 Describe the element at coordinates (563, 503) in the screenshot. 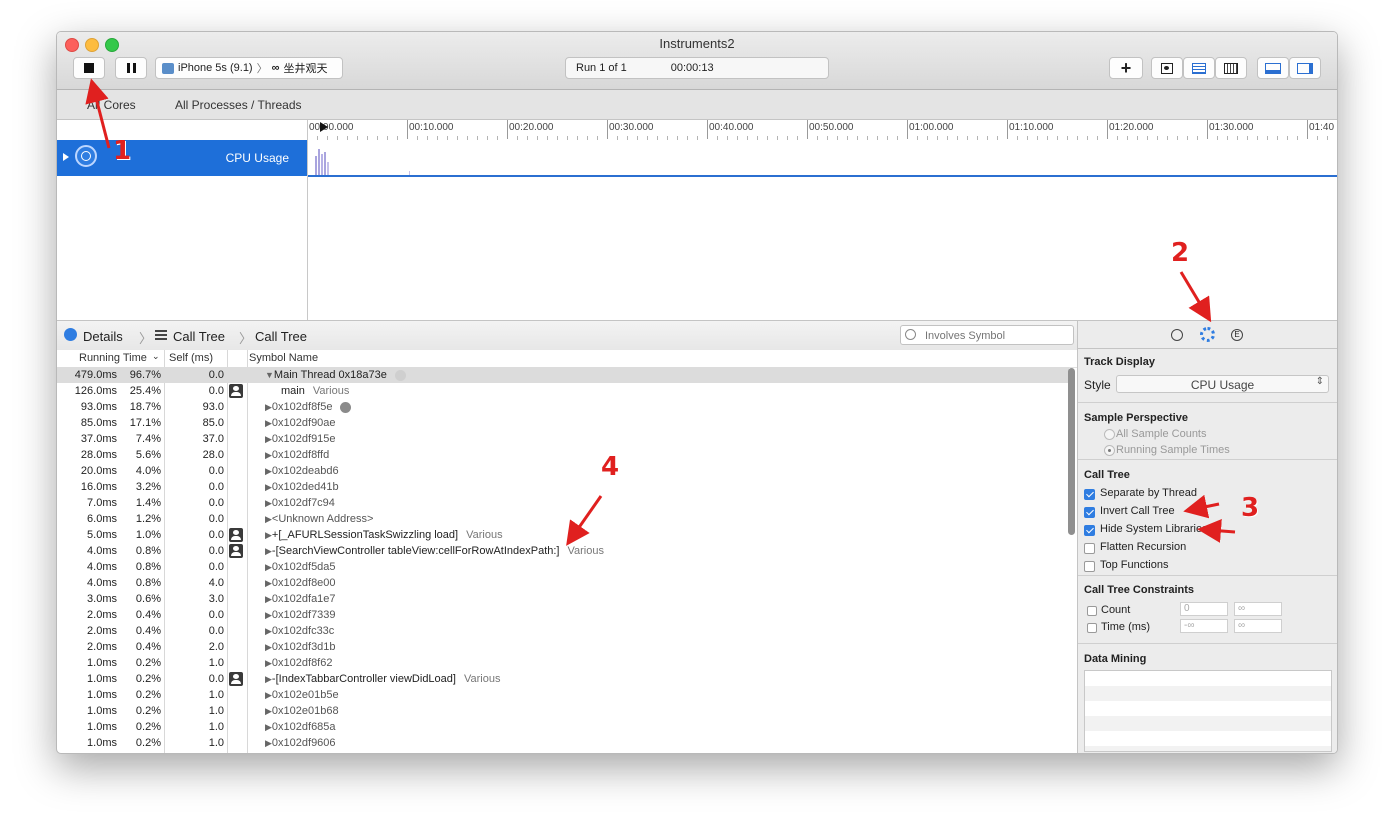

I see `table-row: 7.0ms 1.4% 0.0 ▶0x102df7c94` at that location.